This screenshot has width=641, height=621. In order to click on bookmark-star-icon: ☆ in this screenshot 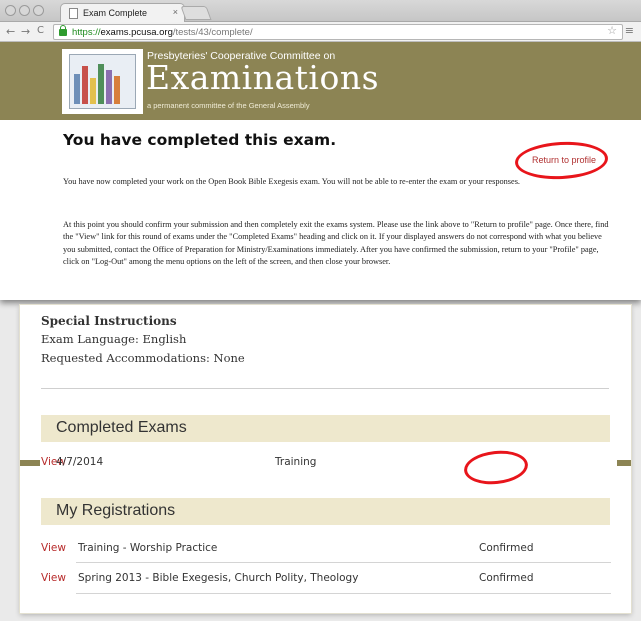, I will do `click(612, 30)`.